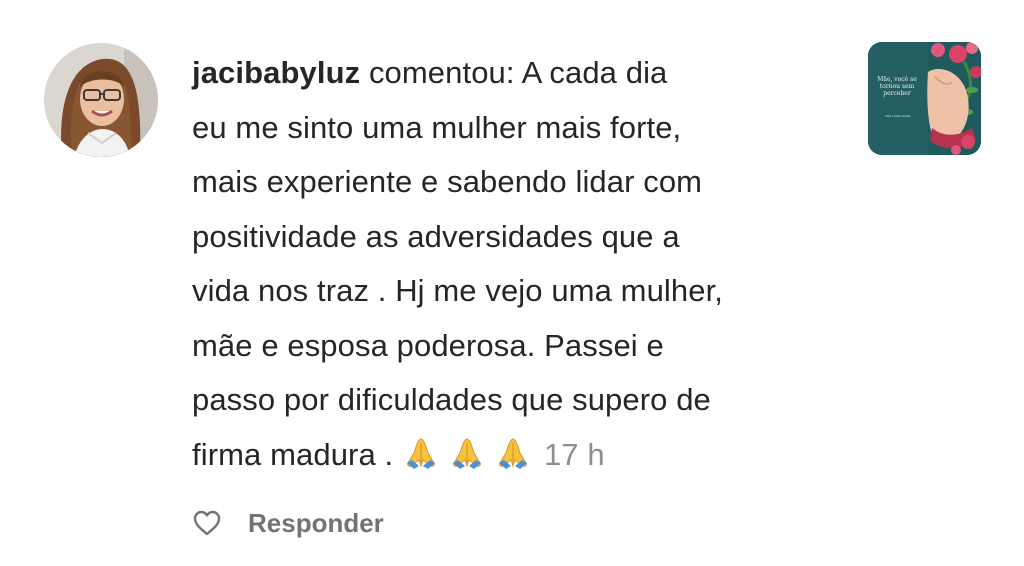 This screenshot has width=1024, height=566. Describe the element at coordinates (276, 72) in the screenshot. I see `comment-username: jacibabyluz` at that location.